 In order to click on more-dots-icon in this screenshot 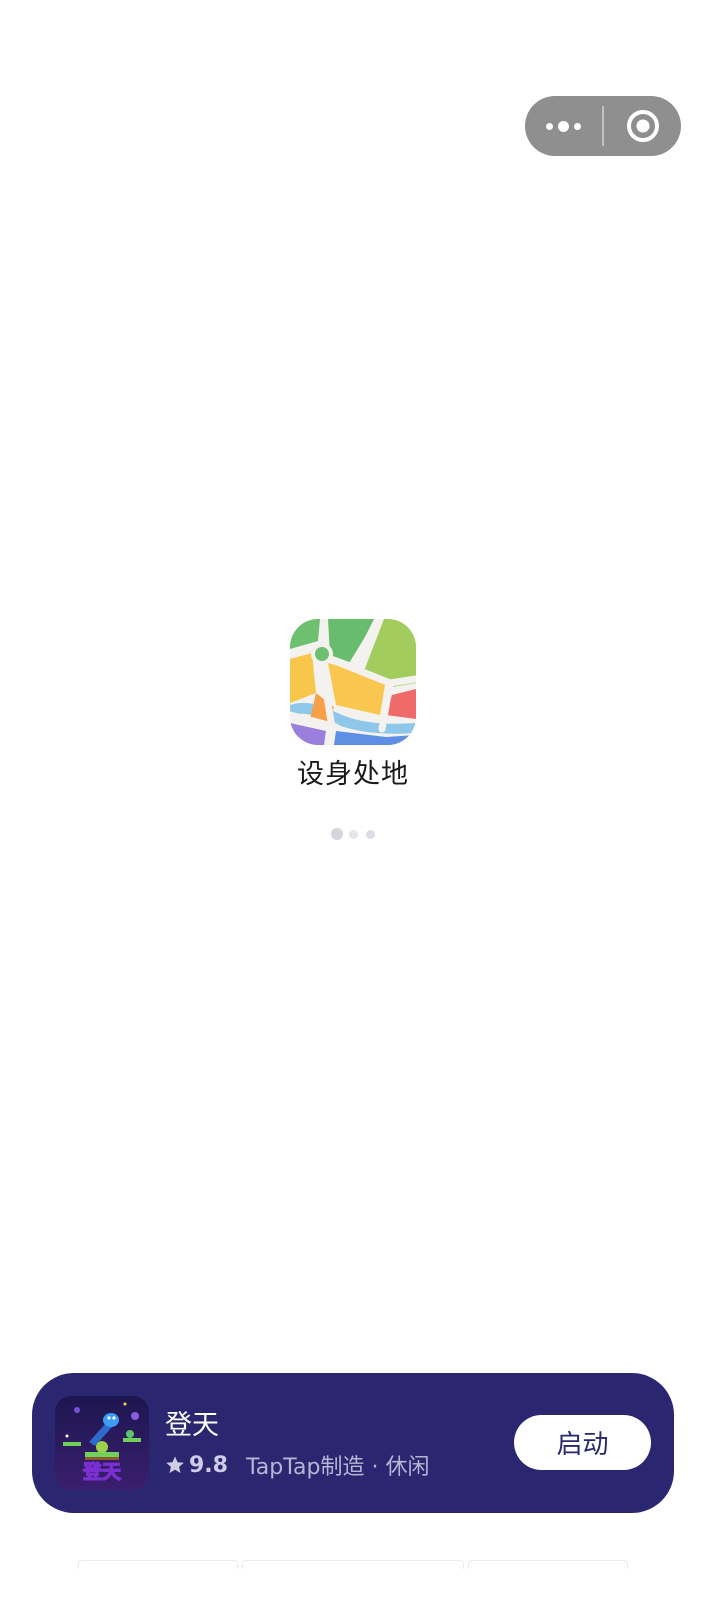, I will do `click(563, 126)`.